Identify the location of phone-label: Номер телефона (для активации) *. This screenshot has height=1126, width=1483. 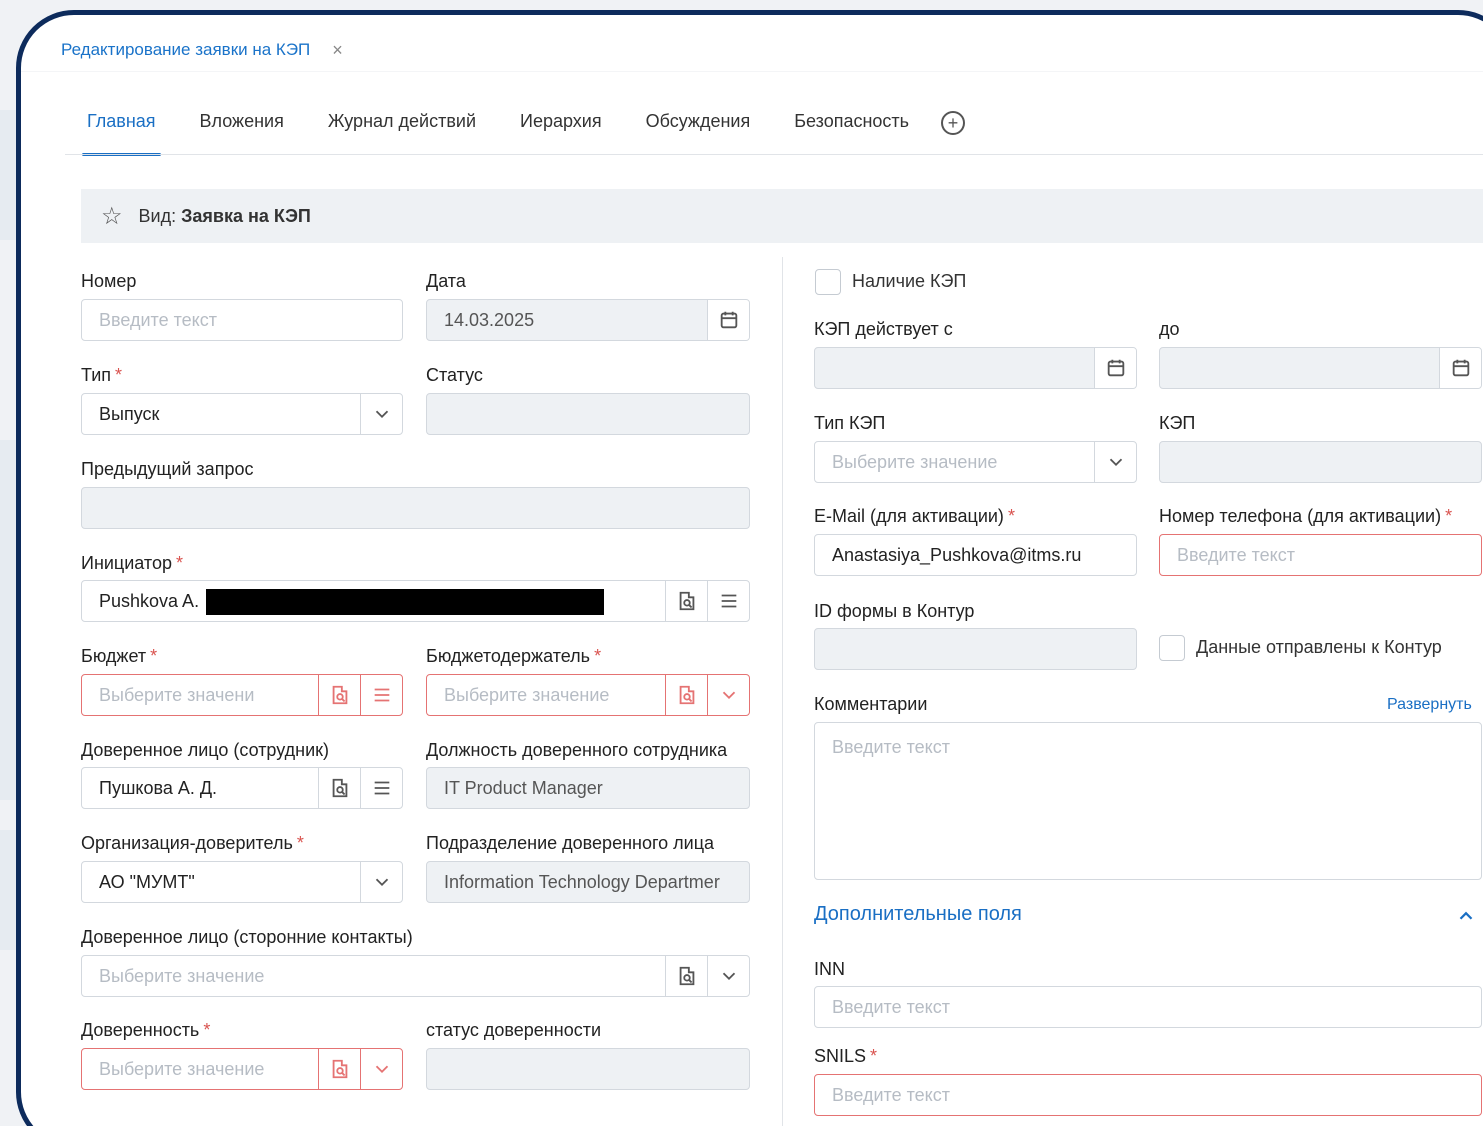
(1306, 516).